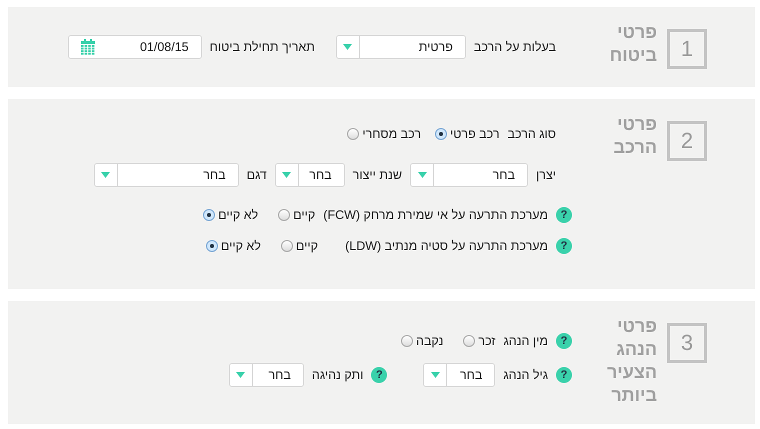  Describe the element at coordinates (525, 375) in the screenshot. I see `field-label: גיל הנהג` at that location.